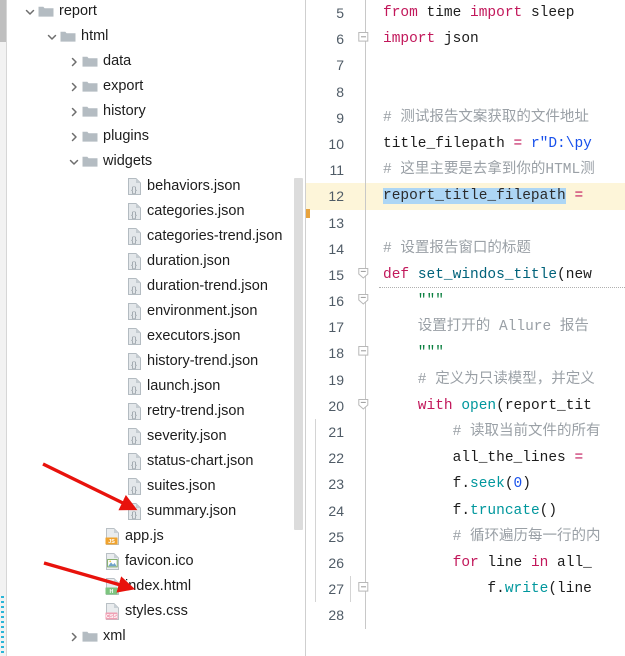 This screenshot has height=656, width=625. I want to click on code-line: 12 report_title_filepath =, so click(465, 196).